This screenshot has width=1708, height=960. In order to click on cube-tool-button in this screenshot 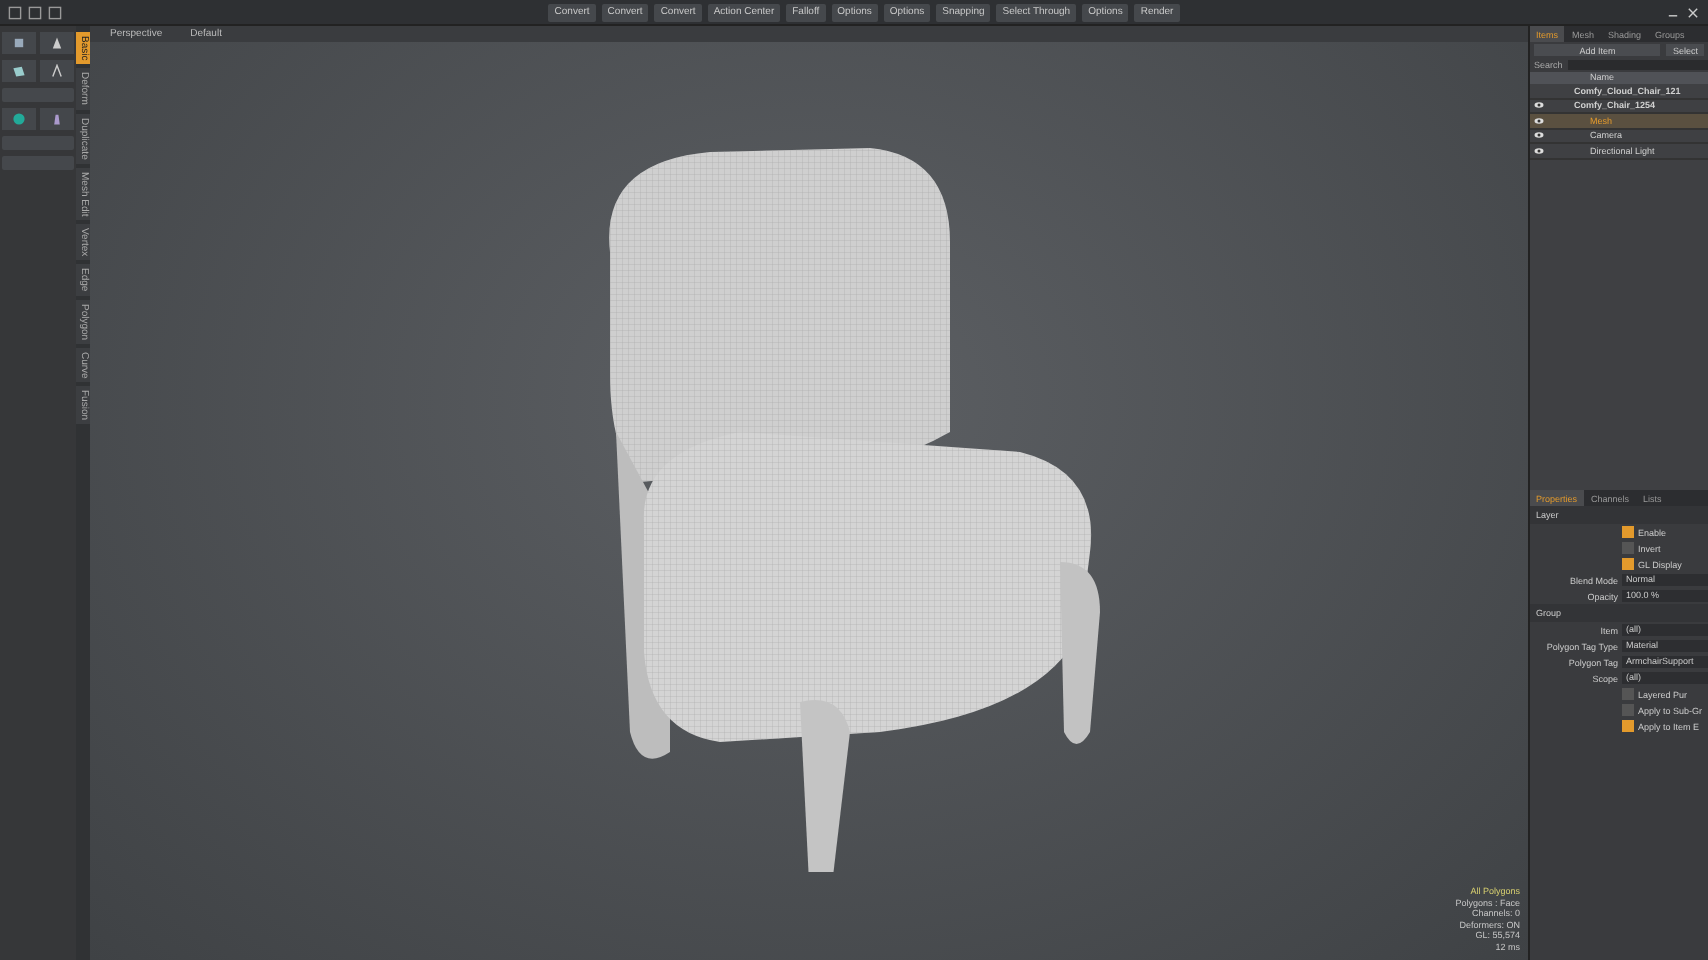, I will do `click(19, 43)`.